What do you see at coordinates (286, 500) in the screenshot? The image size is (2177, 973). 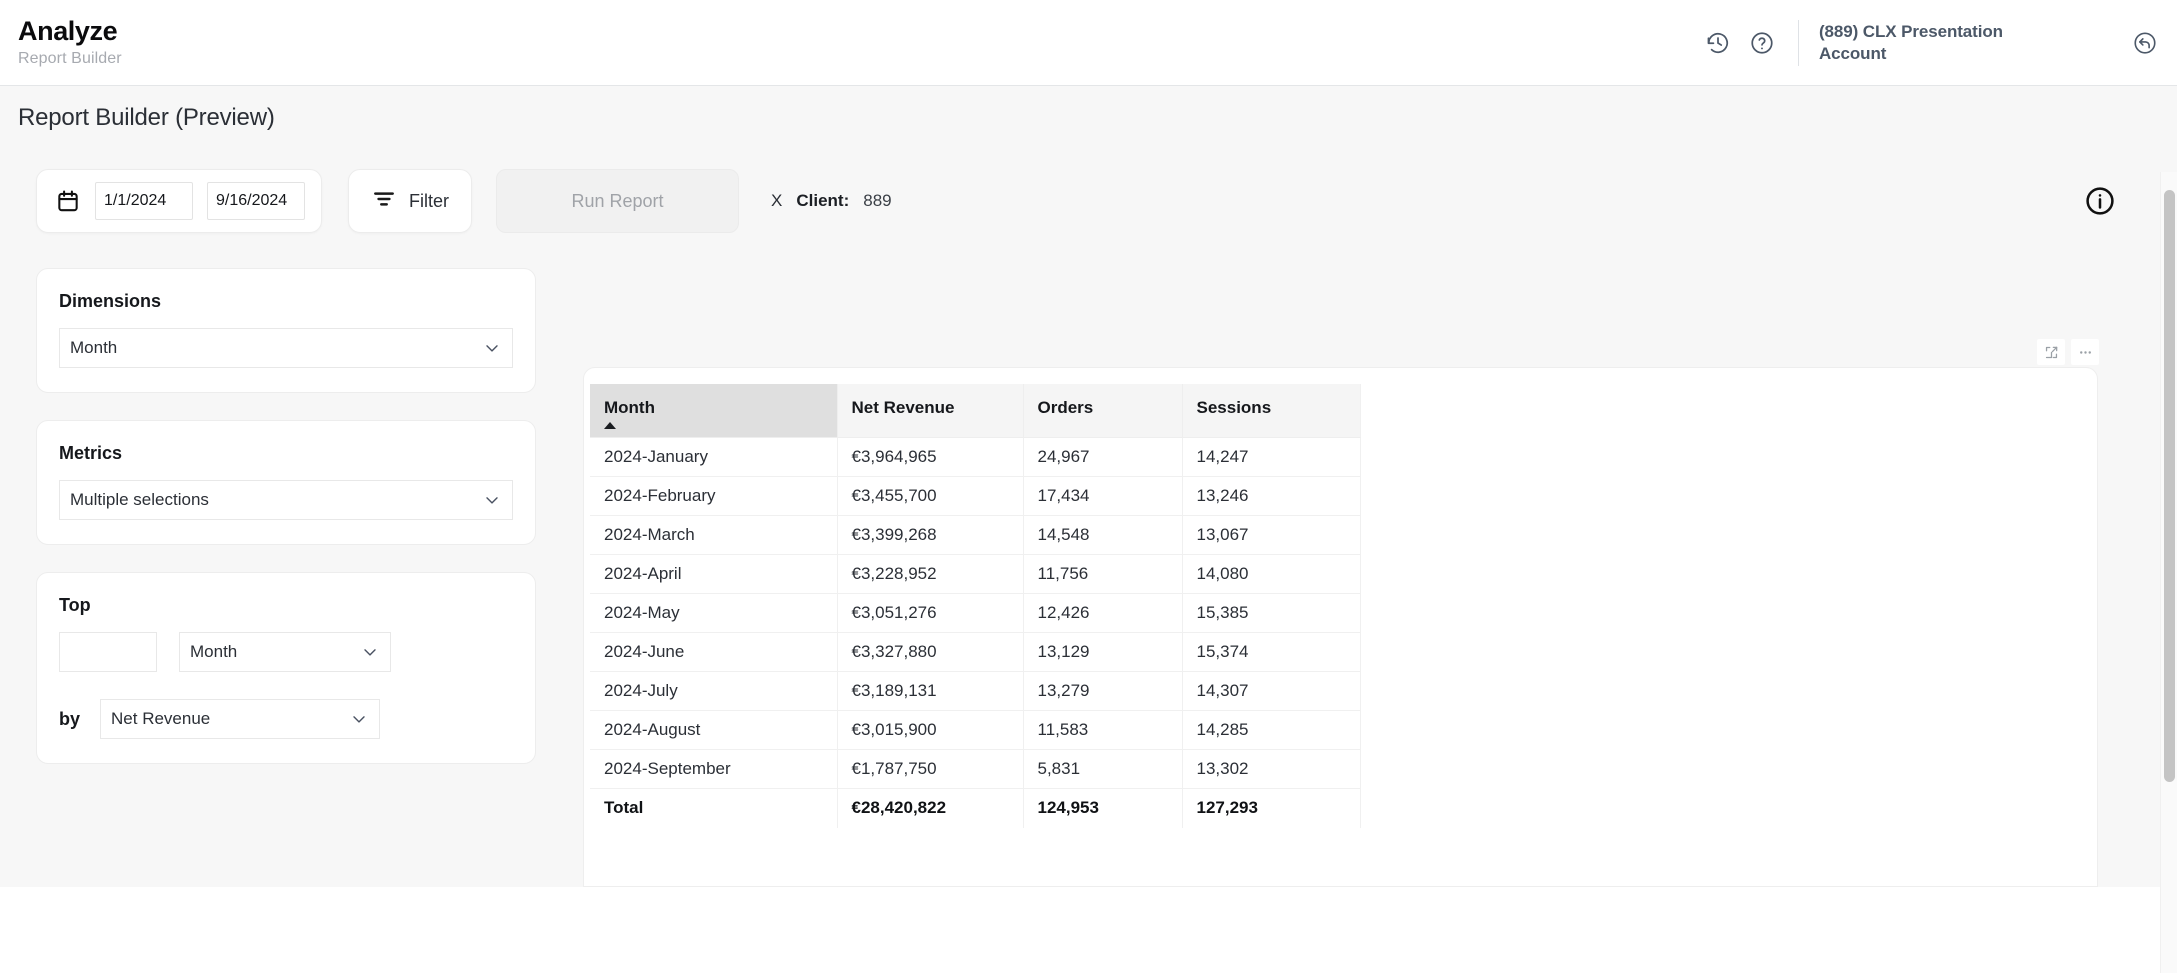 I see `metrics-select: Multiple selections` at bounding box center [286, 500].